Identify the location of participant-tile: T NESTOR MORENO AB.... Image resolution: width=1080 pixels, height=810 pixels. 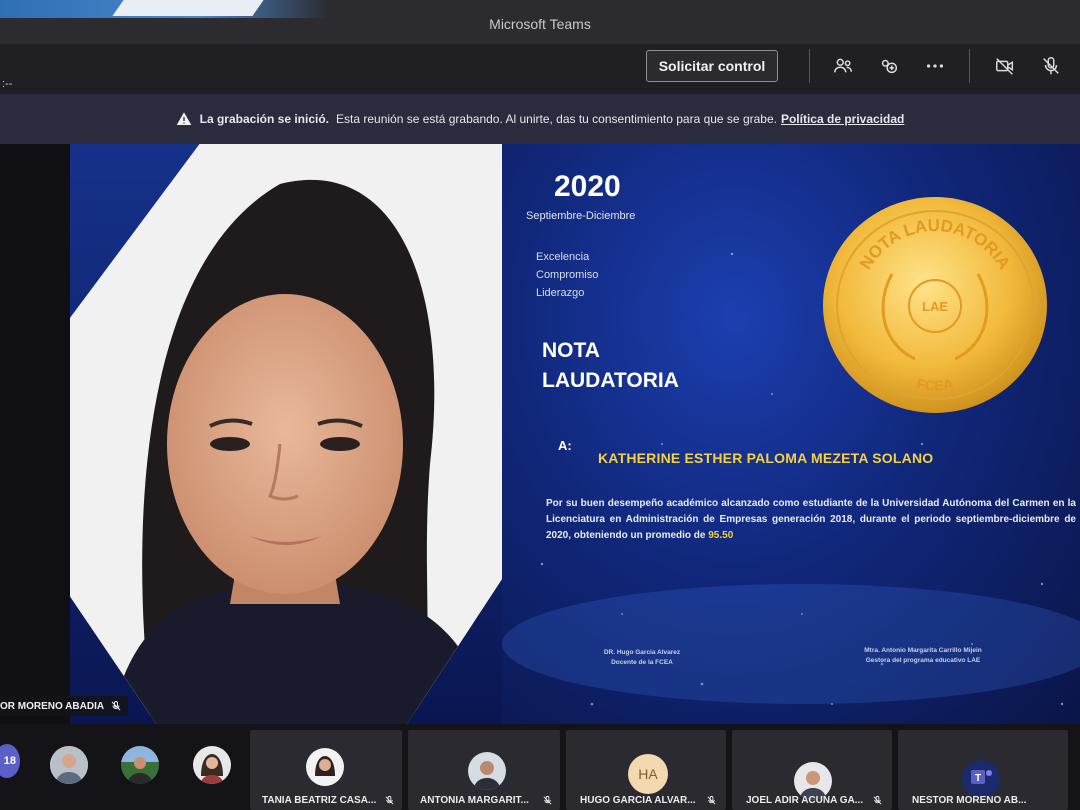
(983, 770).